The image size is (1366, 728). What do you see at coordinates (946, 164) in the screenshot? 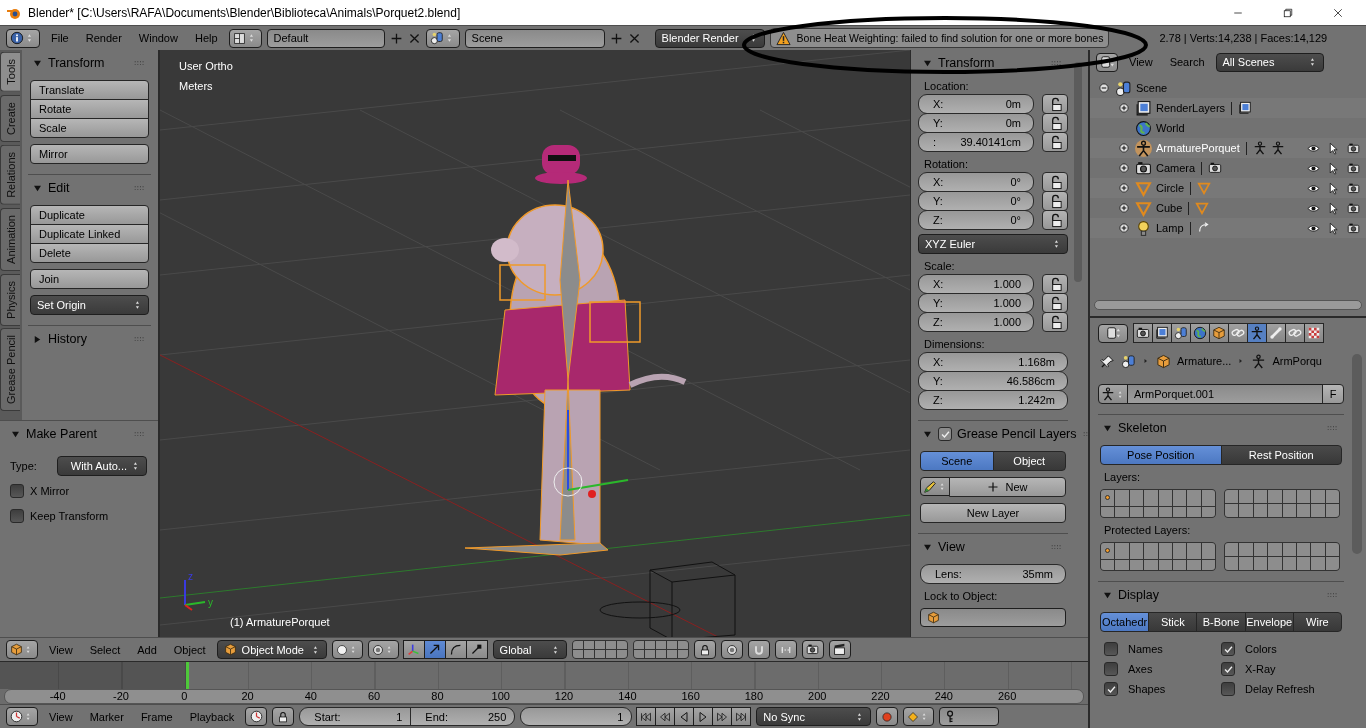
I see `section-label: Rotation:` at bounding box center [946, 164].